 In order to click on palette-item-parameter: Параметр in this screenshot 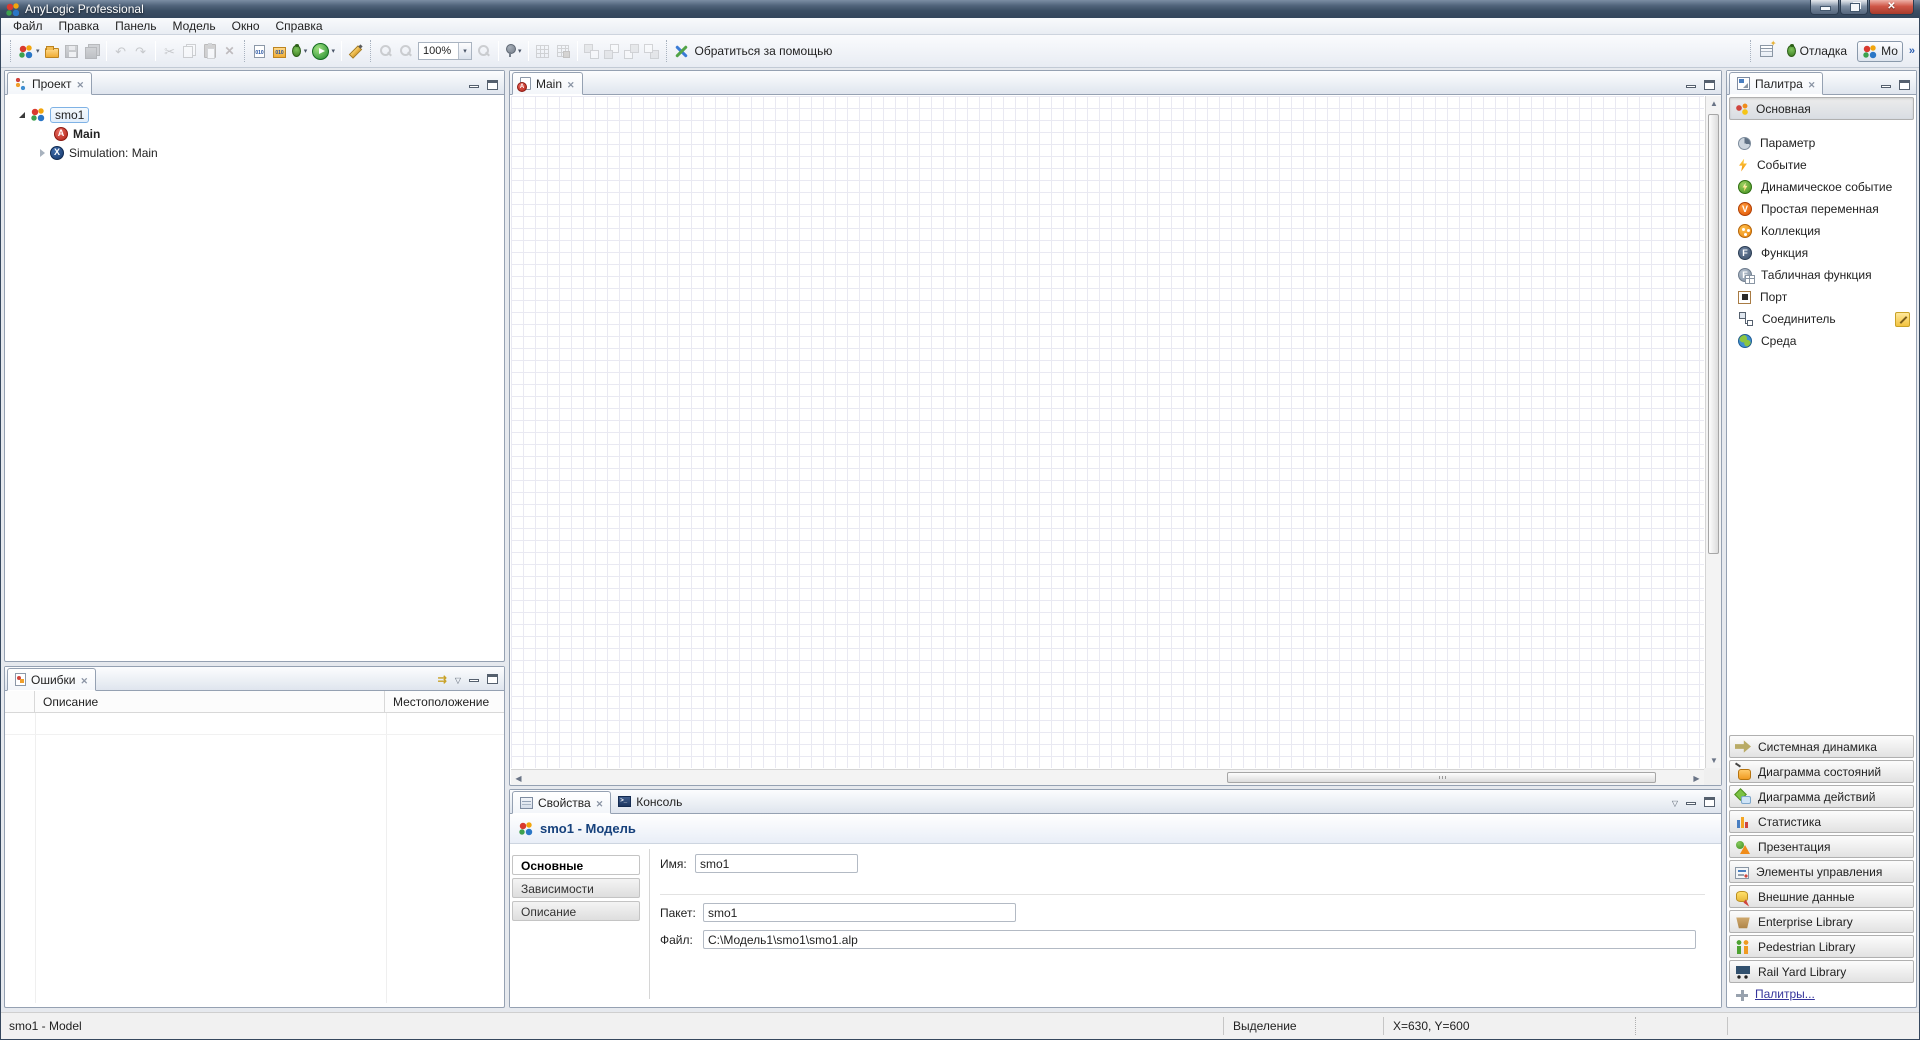, I will do `click(1821, 143)`.